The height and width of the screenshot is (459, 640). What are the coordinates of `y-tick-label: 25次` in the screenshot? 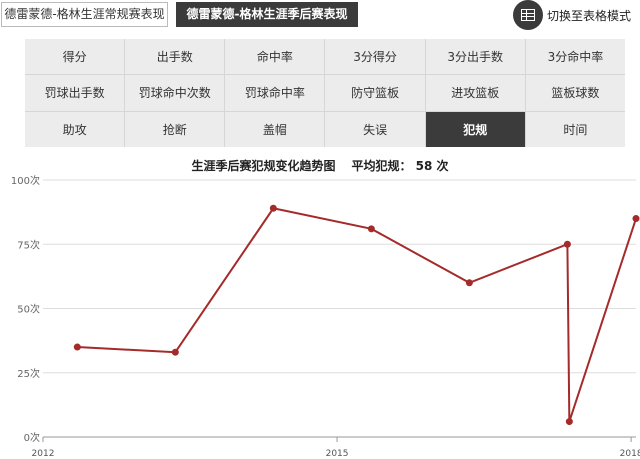 It's located at (28, 373).